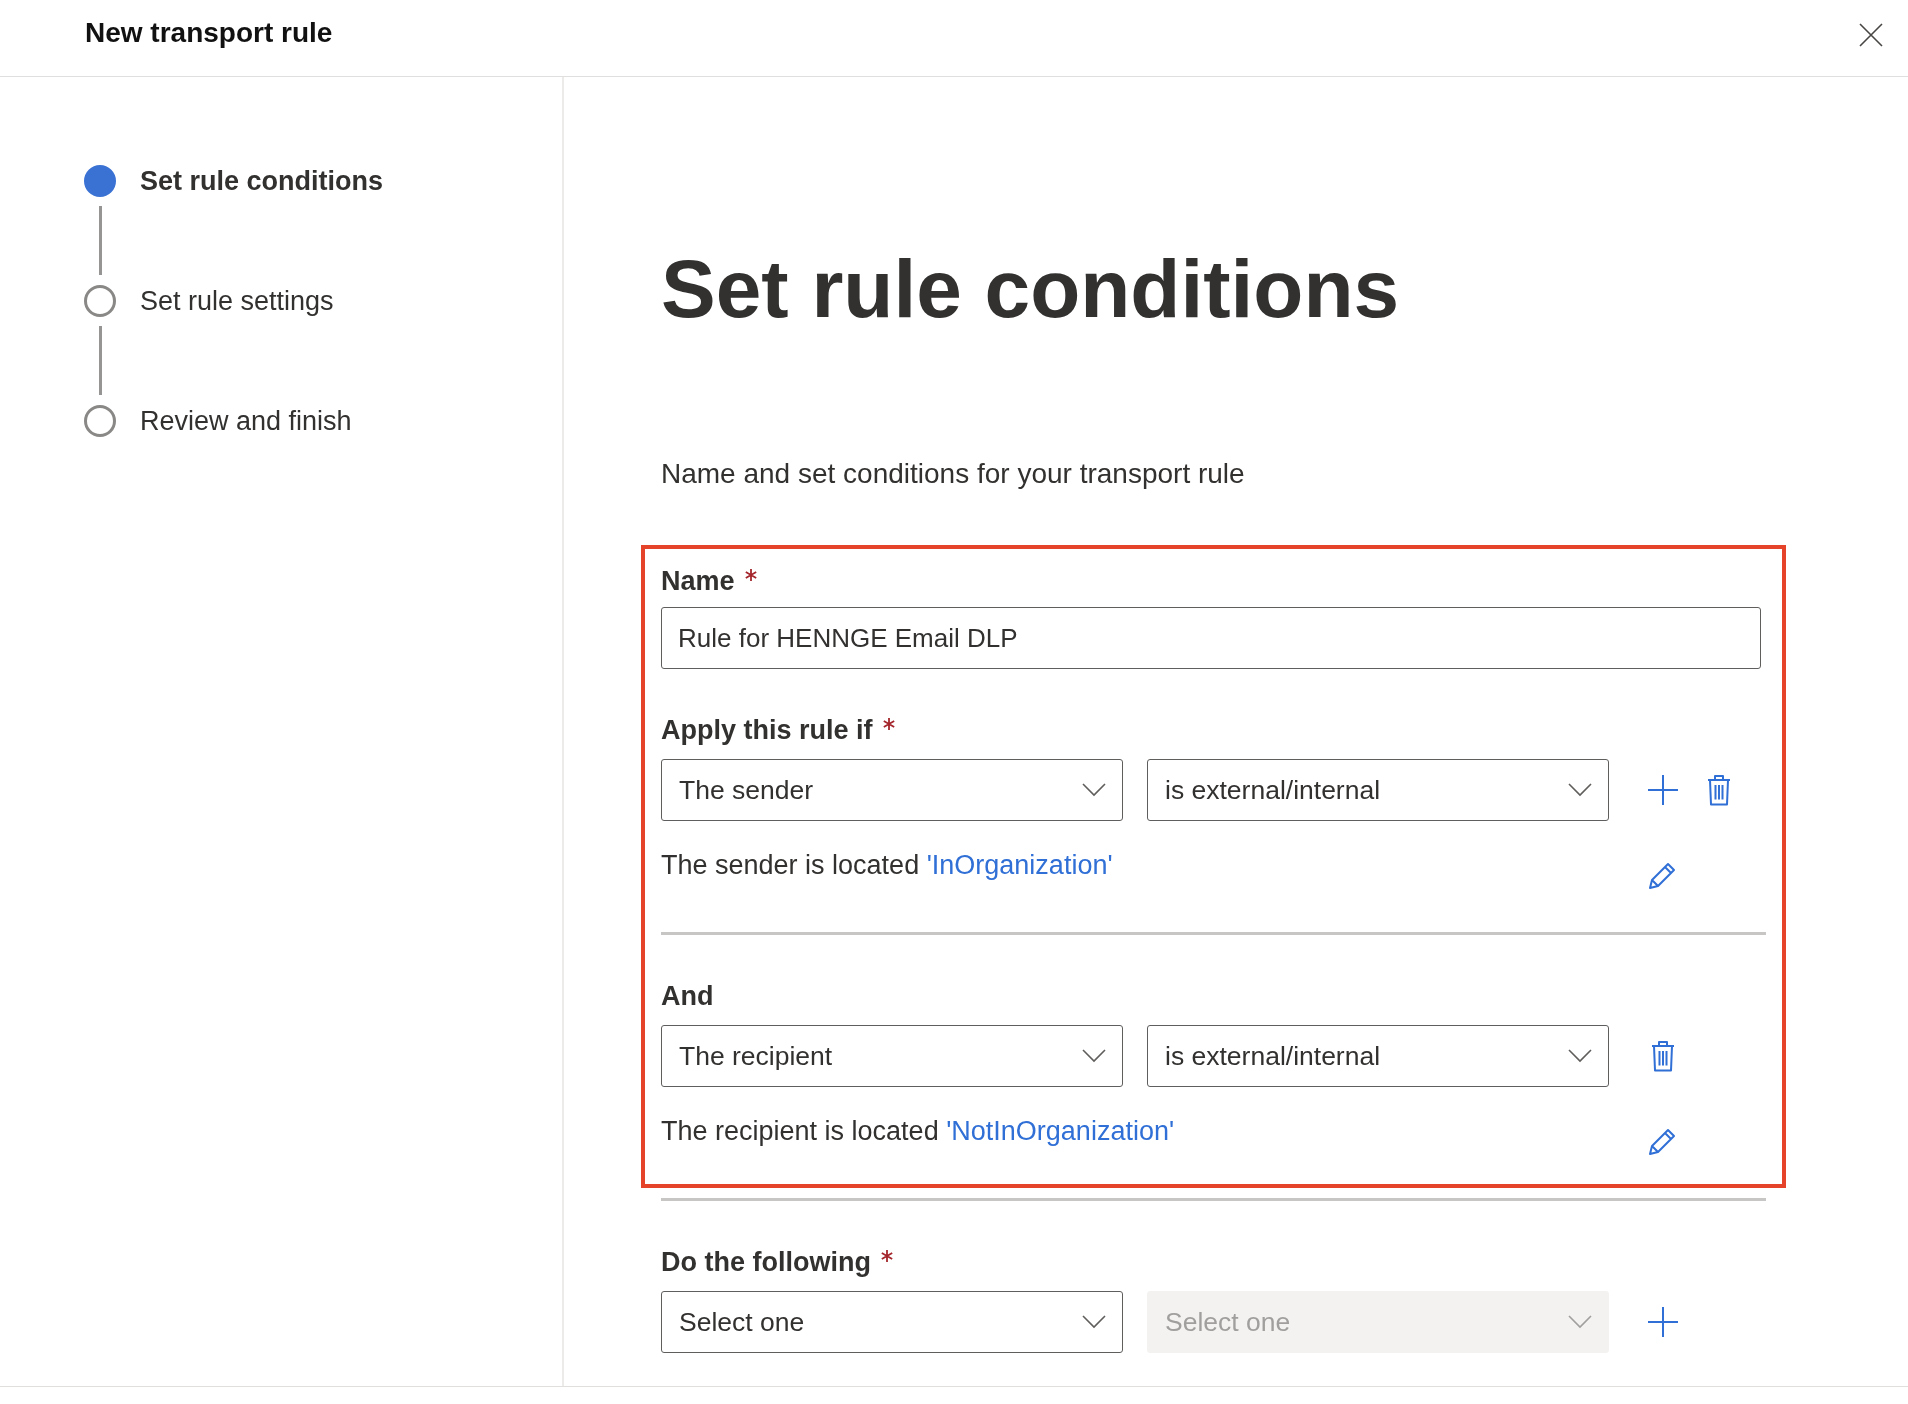 The height and width of the screenshot is (1404, 1908). I want to click on page-description: Name and set conditions for your transport rule, so click(953, 474).